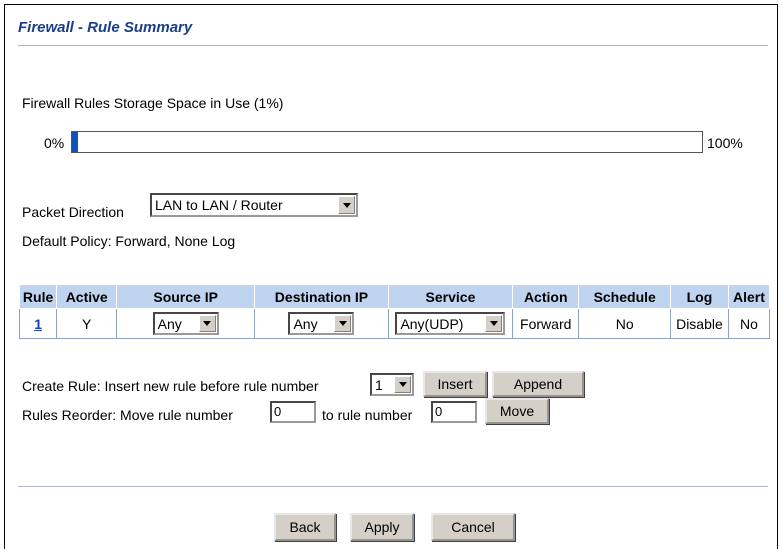 This screenshot has width=782, height=551. I want to click on service-cell: Any(UDP), so click(450, 323).